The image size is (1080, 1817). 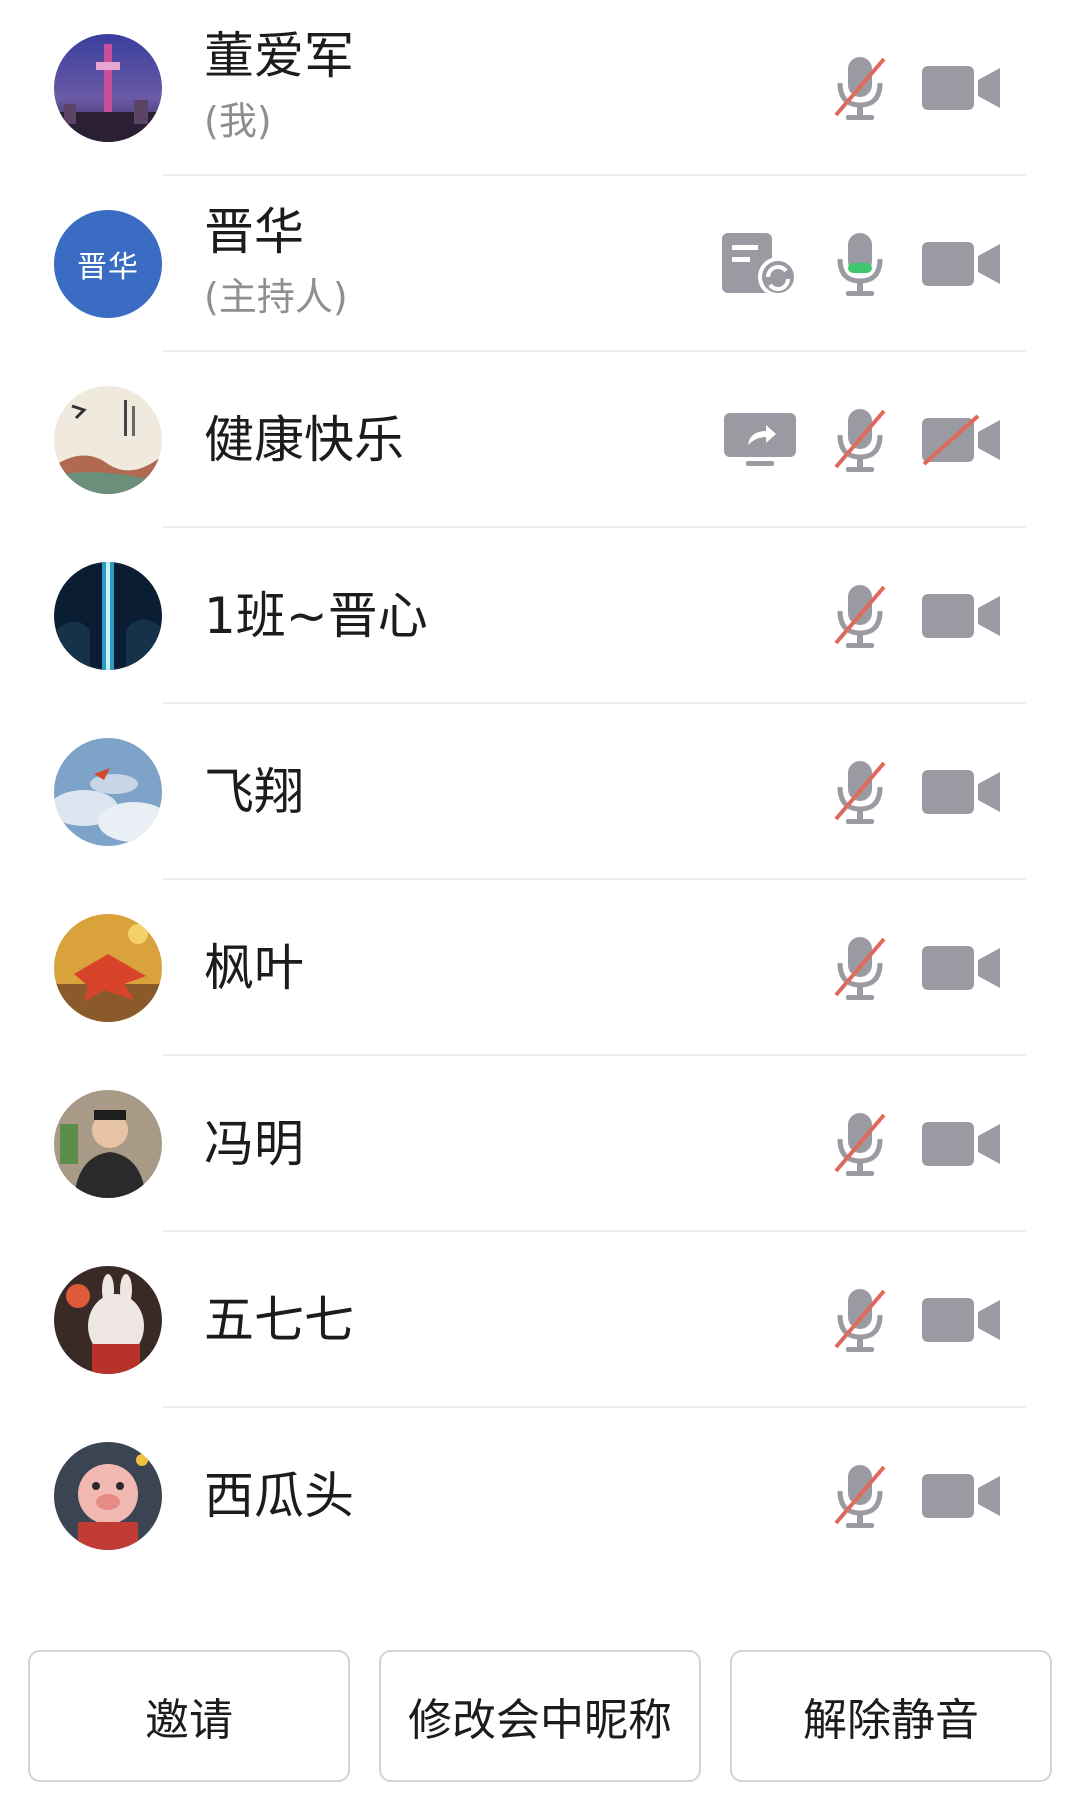 I want to click on avatar: 晋华, so click(x=108, y=264).